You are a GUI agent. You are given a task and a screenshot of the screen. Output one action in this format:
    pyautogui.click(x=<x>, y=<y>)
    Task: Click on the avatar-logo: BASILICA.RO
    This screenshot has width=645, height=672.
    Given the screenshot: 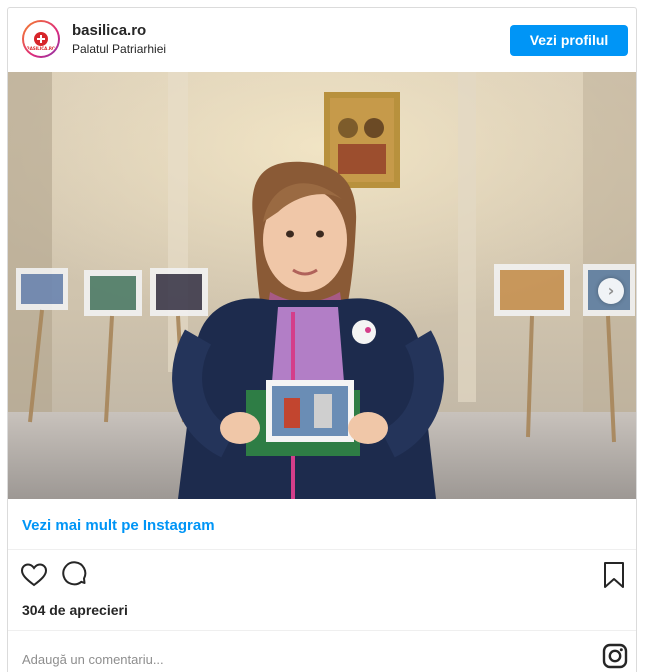 What is the action you would take?
    pyautogui.click(x=41, y=39)
    